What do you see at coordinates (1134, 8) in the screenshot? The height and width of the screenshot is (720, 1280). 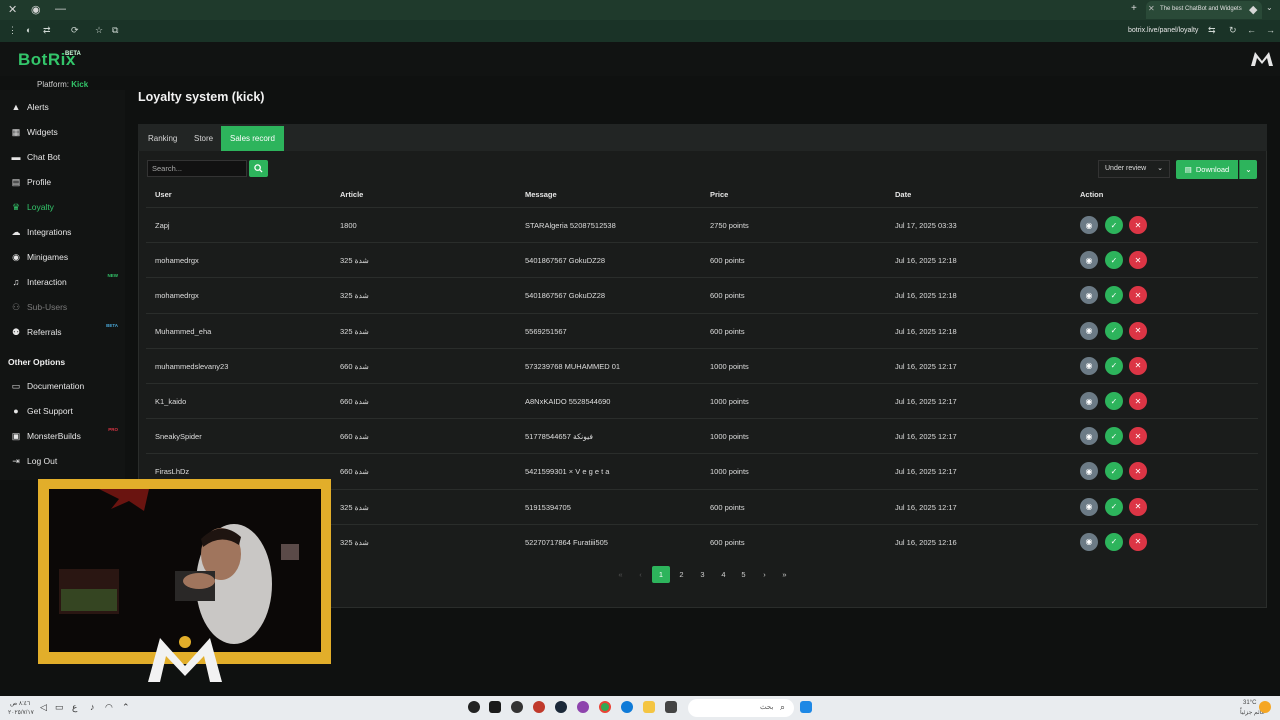 I see `new-tab-icon: +` at bounding box center [1134, 8].